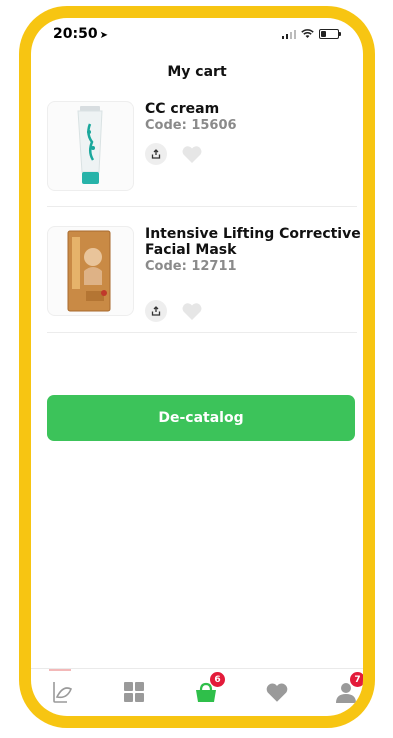  Describe the element at coordinates (197, 36) in the screenshot. I see `status-bar: 20:50 ➤` at that location.